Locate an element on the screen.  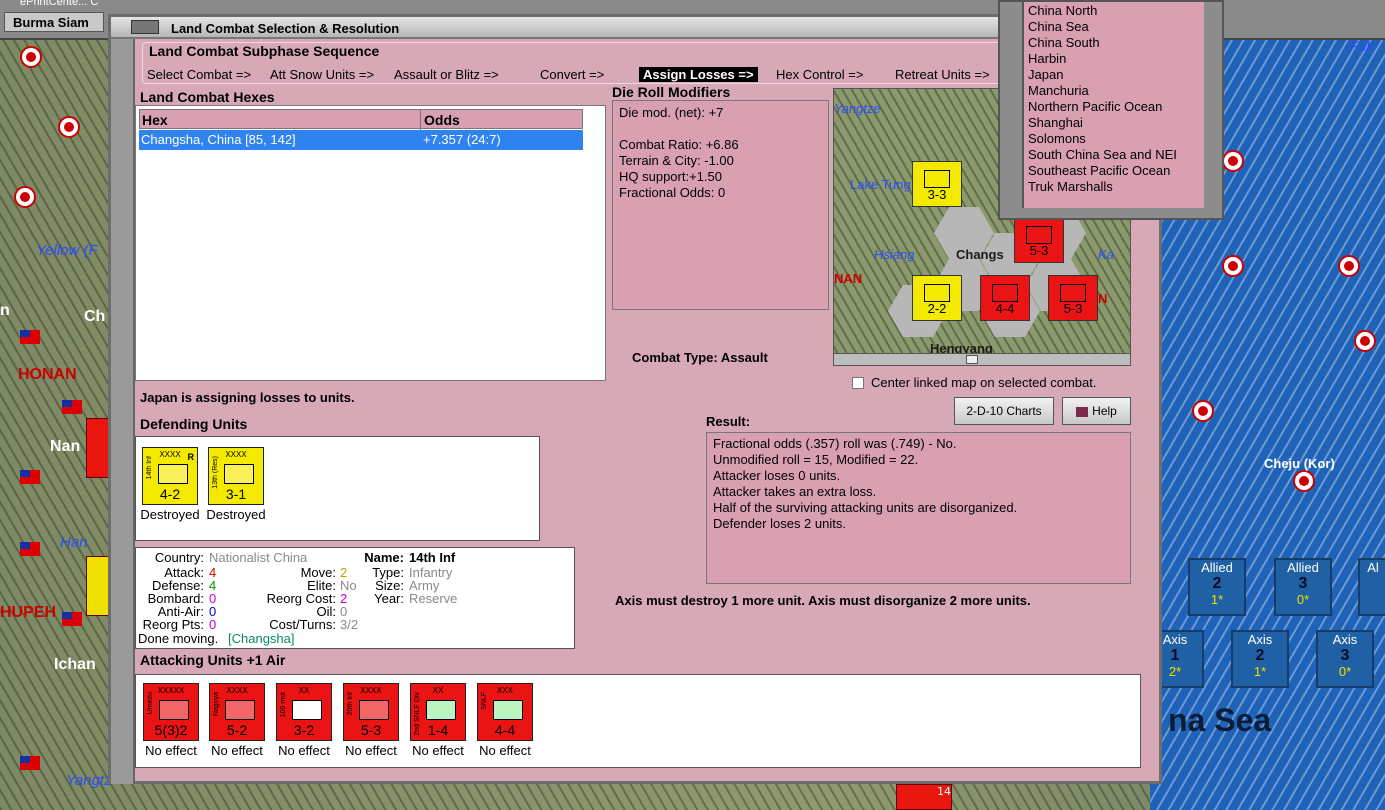
list-item: Truk Marshalls is located at coordinates (1116, 187).